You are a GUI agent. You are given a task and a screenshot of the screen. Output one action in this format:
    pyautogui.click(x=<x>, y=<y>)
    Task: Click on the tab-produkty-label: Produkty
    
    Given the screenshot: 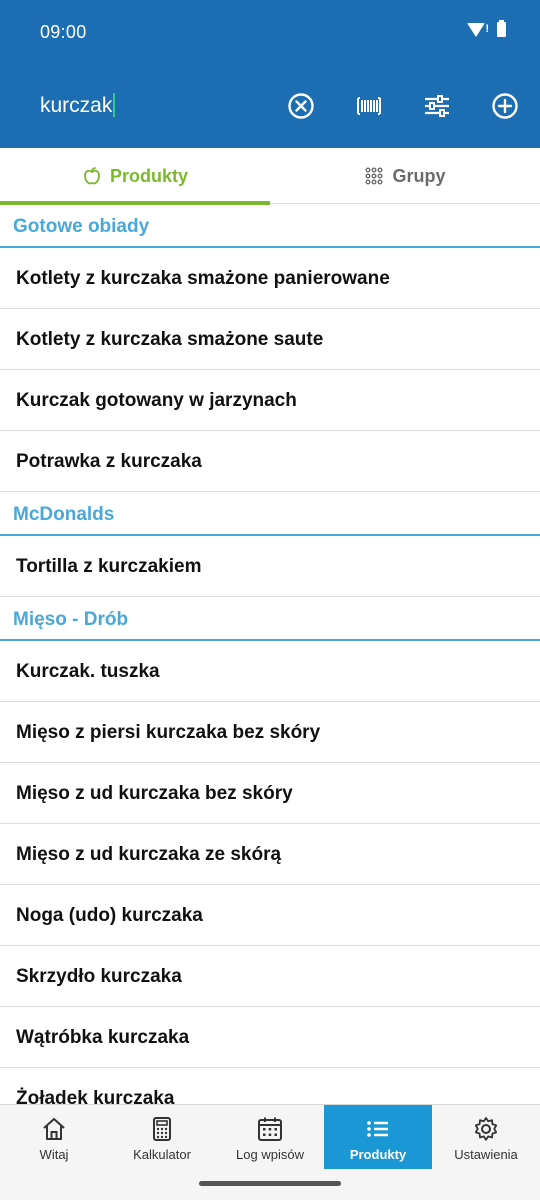 What is the action you would take?
    pyautogui.click(x=148, y=175)
    